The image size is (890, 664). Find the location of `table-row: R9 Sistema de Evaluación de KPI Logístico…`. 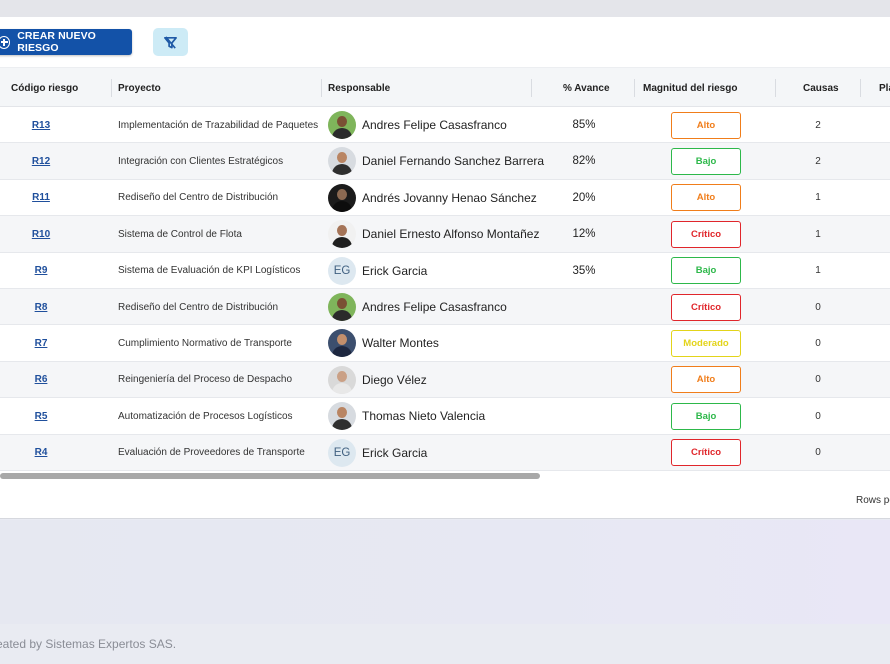

table-row: R9 Sistema de Evaluación de KPI Logístico… is located at coordinates (445, 271).